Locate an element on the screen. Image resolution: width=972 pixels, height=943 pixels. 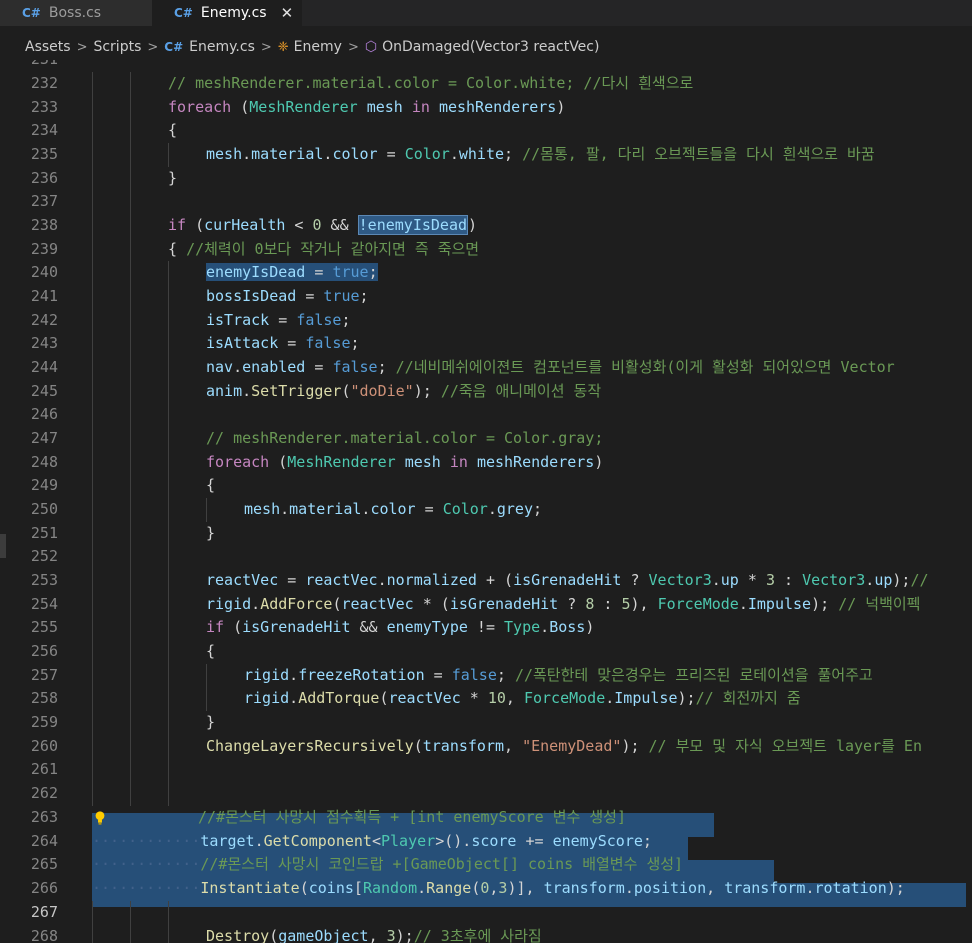
code-comment: //체력이 0보다 작거나 같아지면 즉 죽으면 is located at coordinates (333, 249).